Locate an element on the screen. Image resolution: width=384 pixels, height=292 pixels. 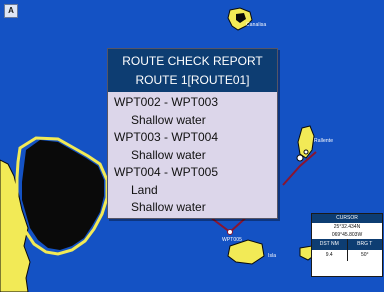
report-issue: Land is located at coordinates (144, 189).